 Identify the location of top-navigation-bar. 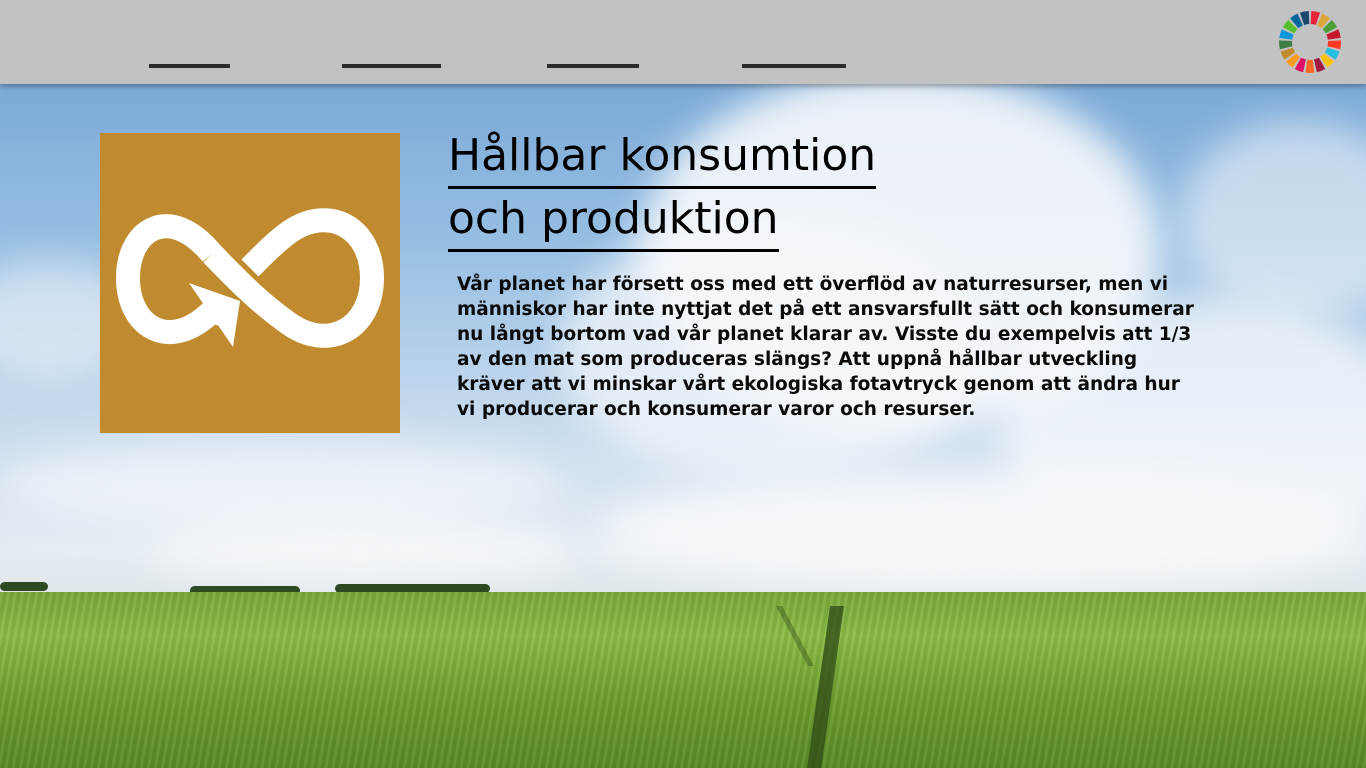
(683, 42).